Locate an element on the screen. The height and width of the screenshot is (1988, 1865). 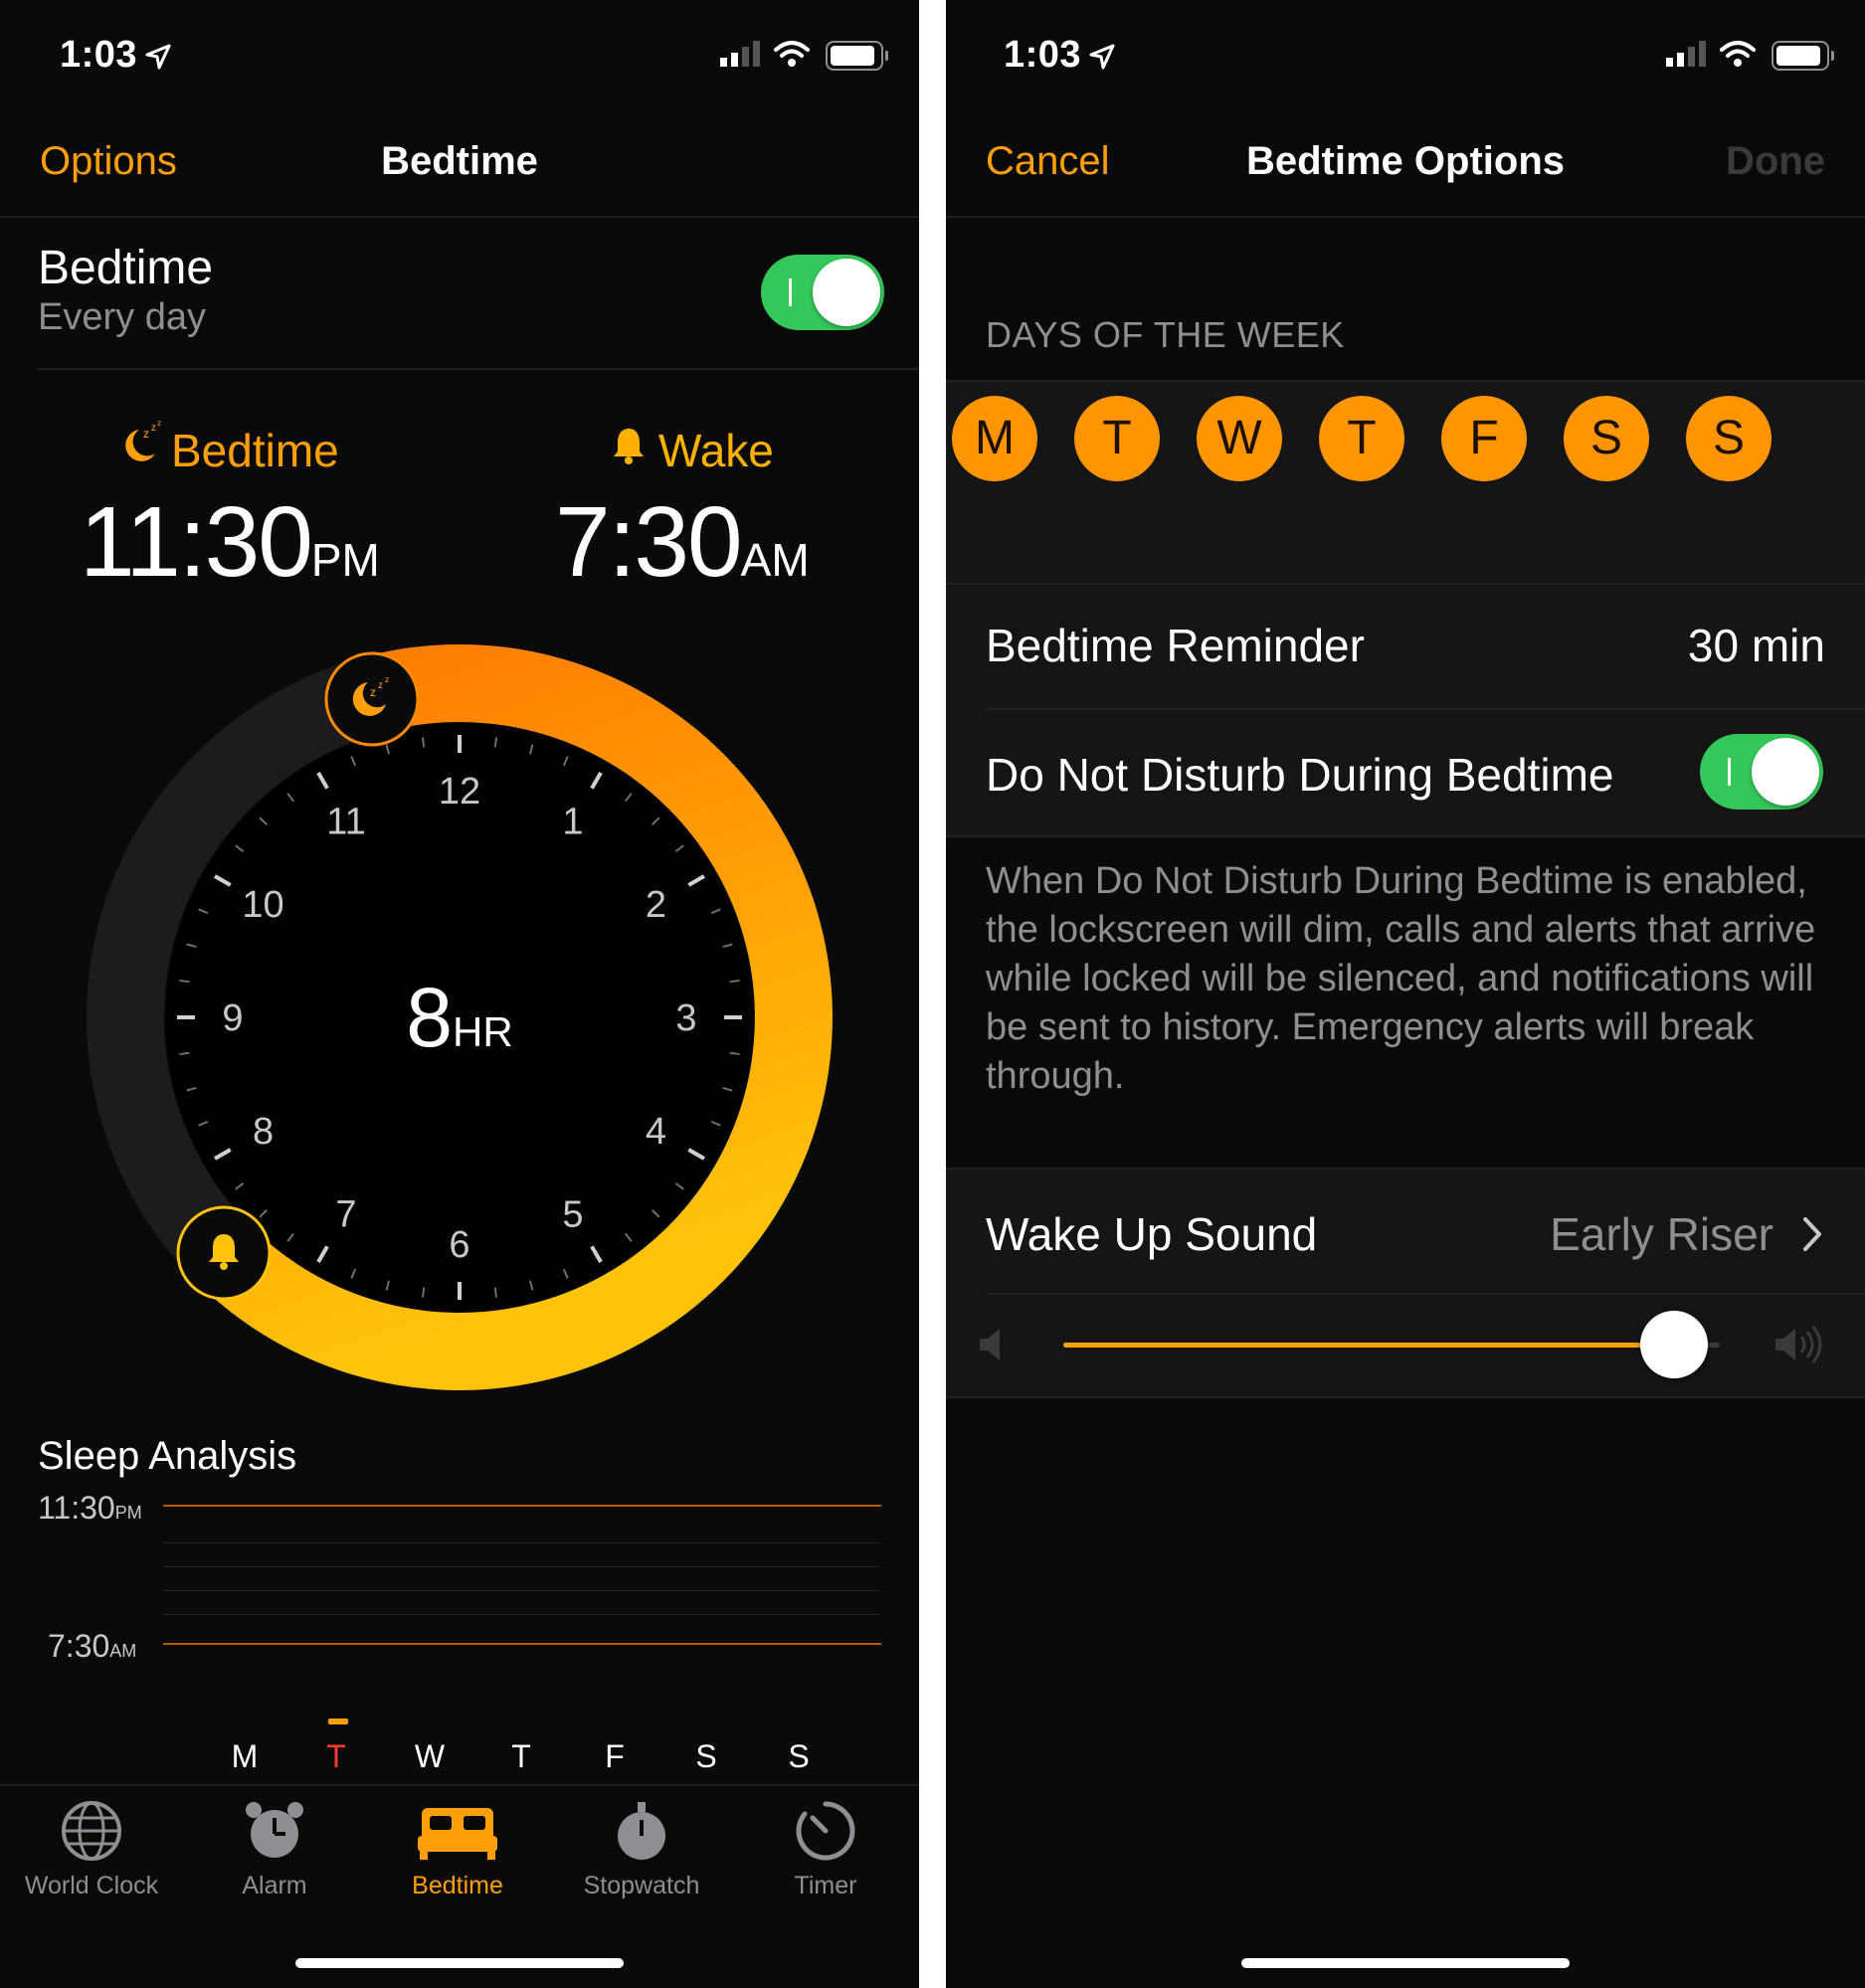
wake-sound-label: Wake Up Sound is located at coordinates (1152, 1234).